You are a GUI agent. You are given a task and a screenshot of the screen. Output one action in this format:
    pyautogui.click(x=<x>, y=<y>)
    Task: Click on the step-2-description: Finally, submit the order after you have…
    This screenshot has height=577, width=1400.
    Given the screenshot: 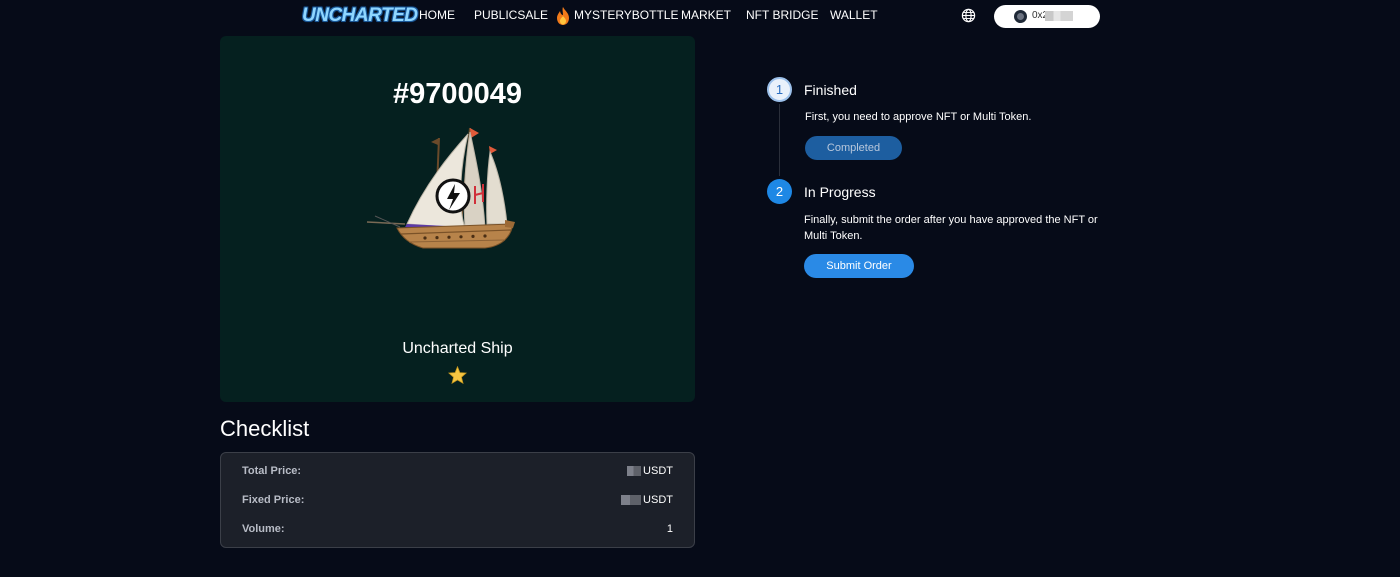 What is the action you would take?
    pyautogui.click(x=951, y=228)
    